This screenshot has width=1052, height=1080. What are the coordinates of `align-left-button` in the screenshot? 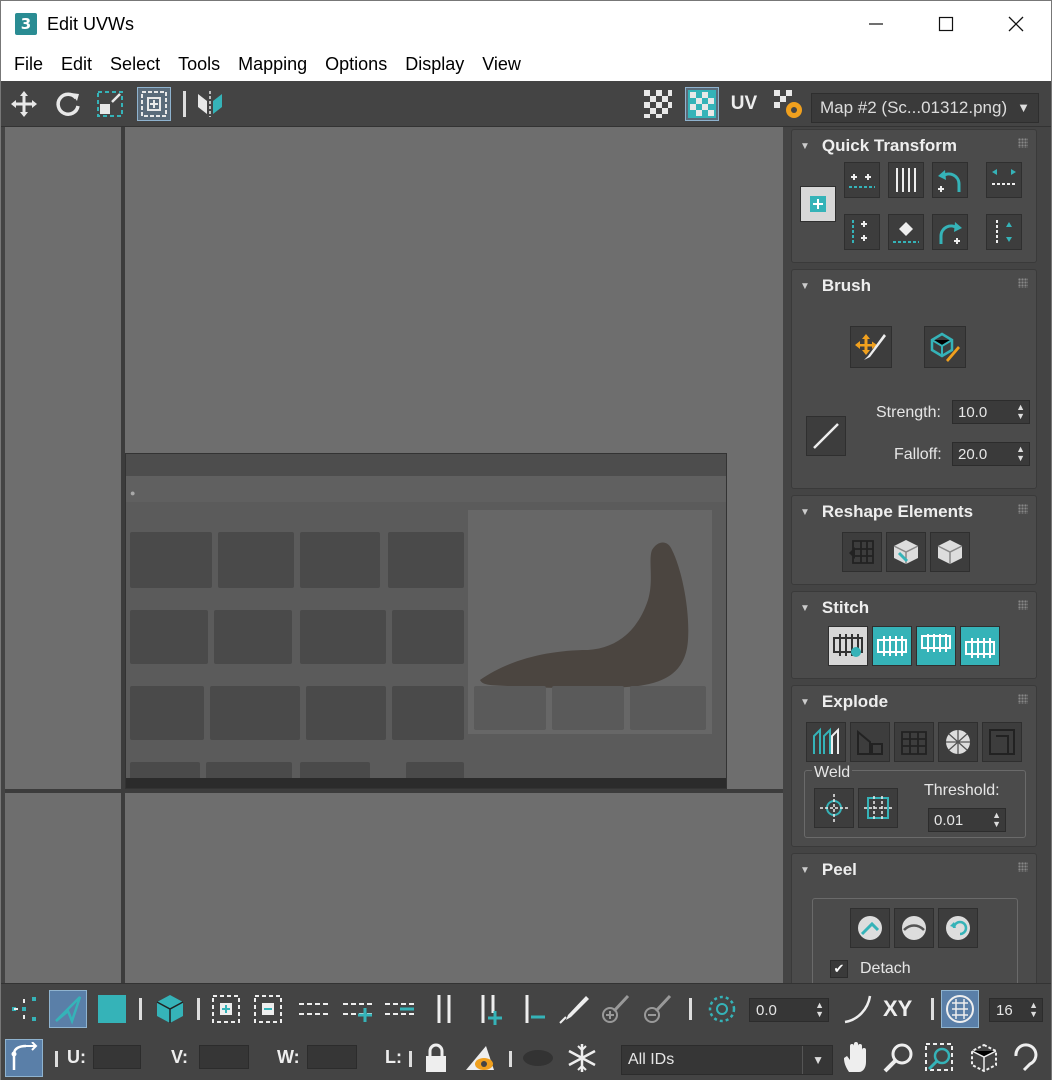 It's located at (1004, 232).